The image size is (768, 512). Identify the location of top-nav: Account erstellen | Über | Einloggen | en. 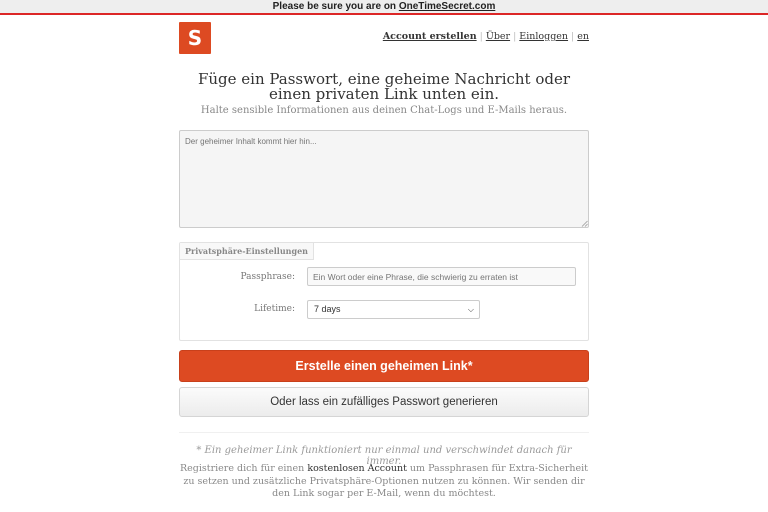
(486, 36).